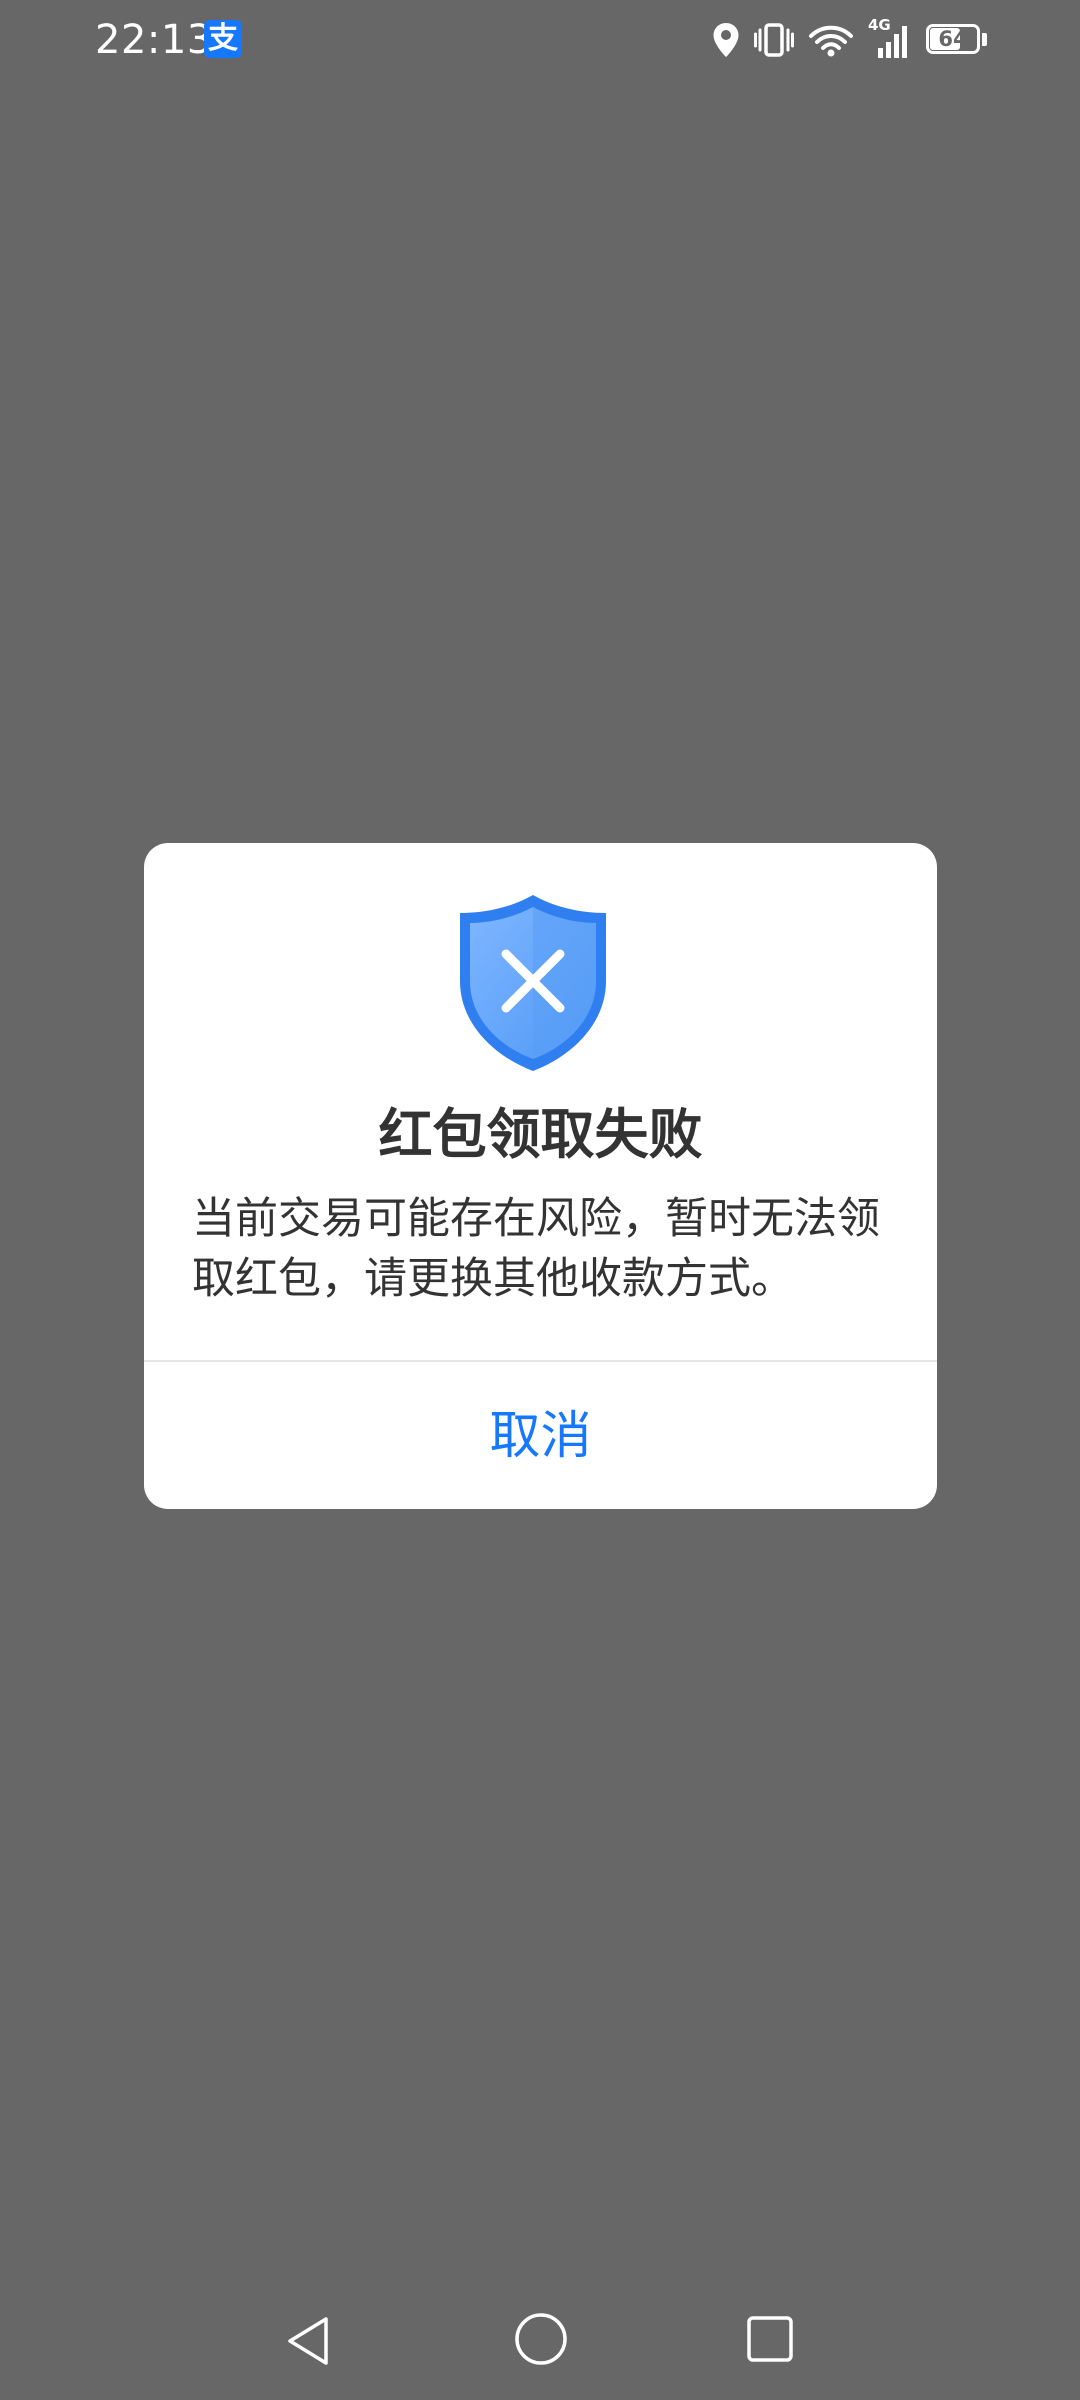  What do you see at coordinates (726, 40) in the screenshot?
I see `location-icon` at bounding box center [726, 40].